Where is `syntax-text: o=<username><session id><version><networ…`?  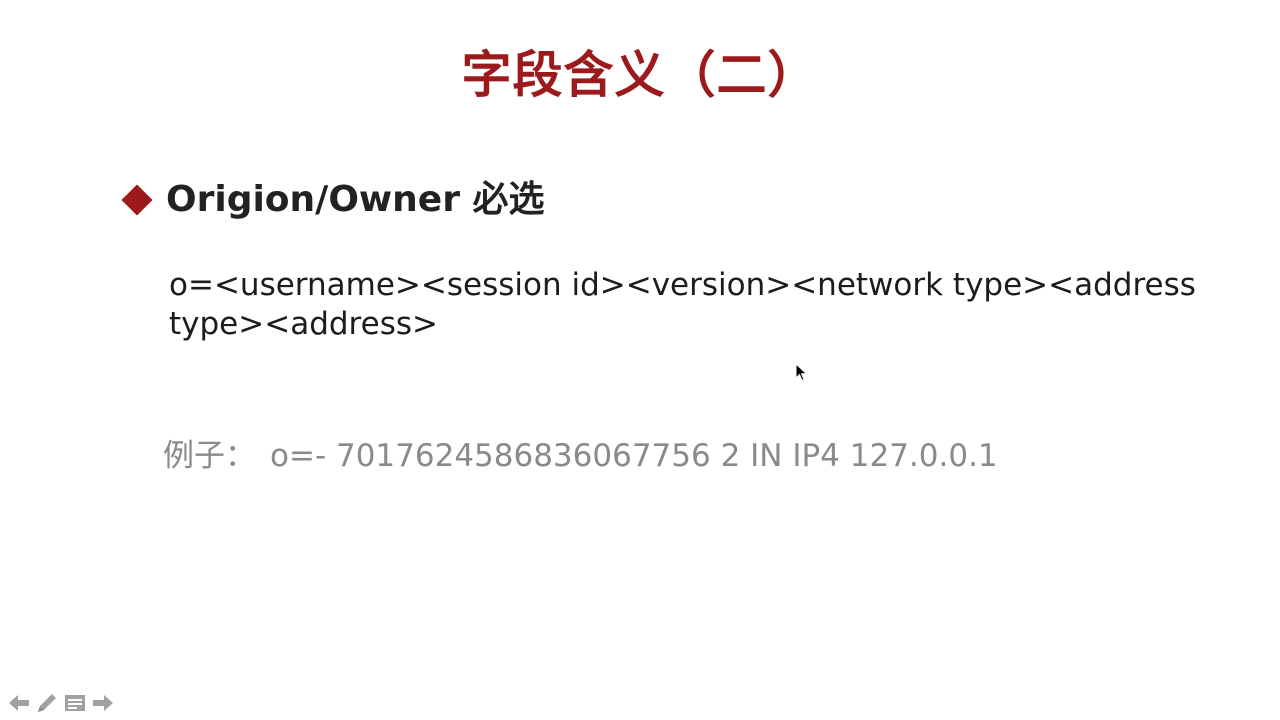 syntax-text: o=<username><session id><version><networ… is located at coordinates (682, 304).